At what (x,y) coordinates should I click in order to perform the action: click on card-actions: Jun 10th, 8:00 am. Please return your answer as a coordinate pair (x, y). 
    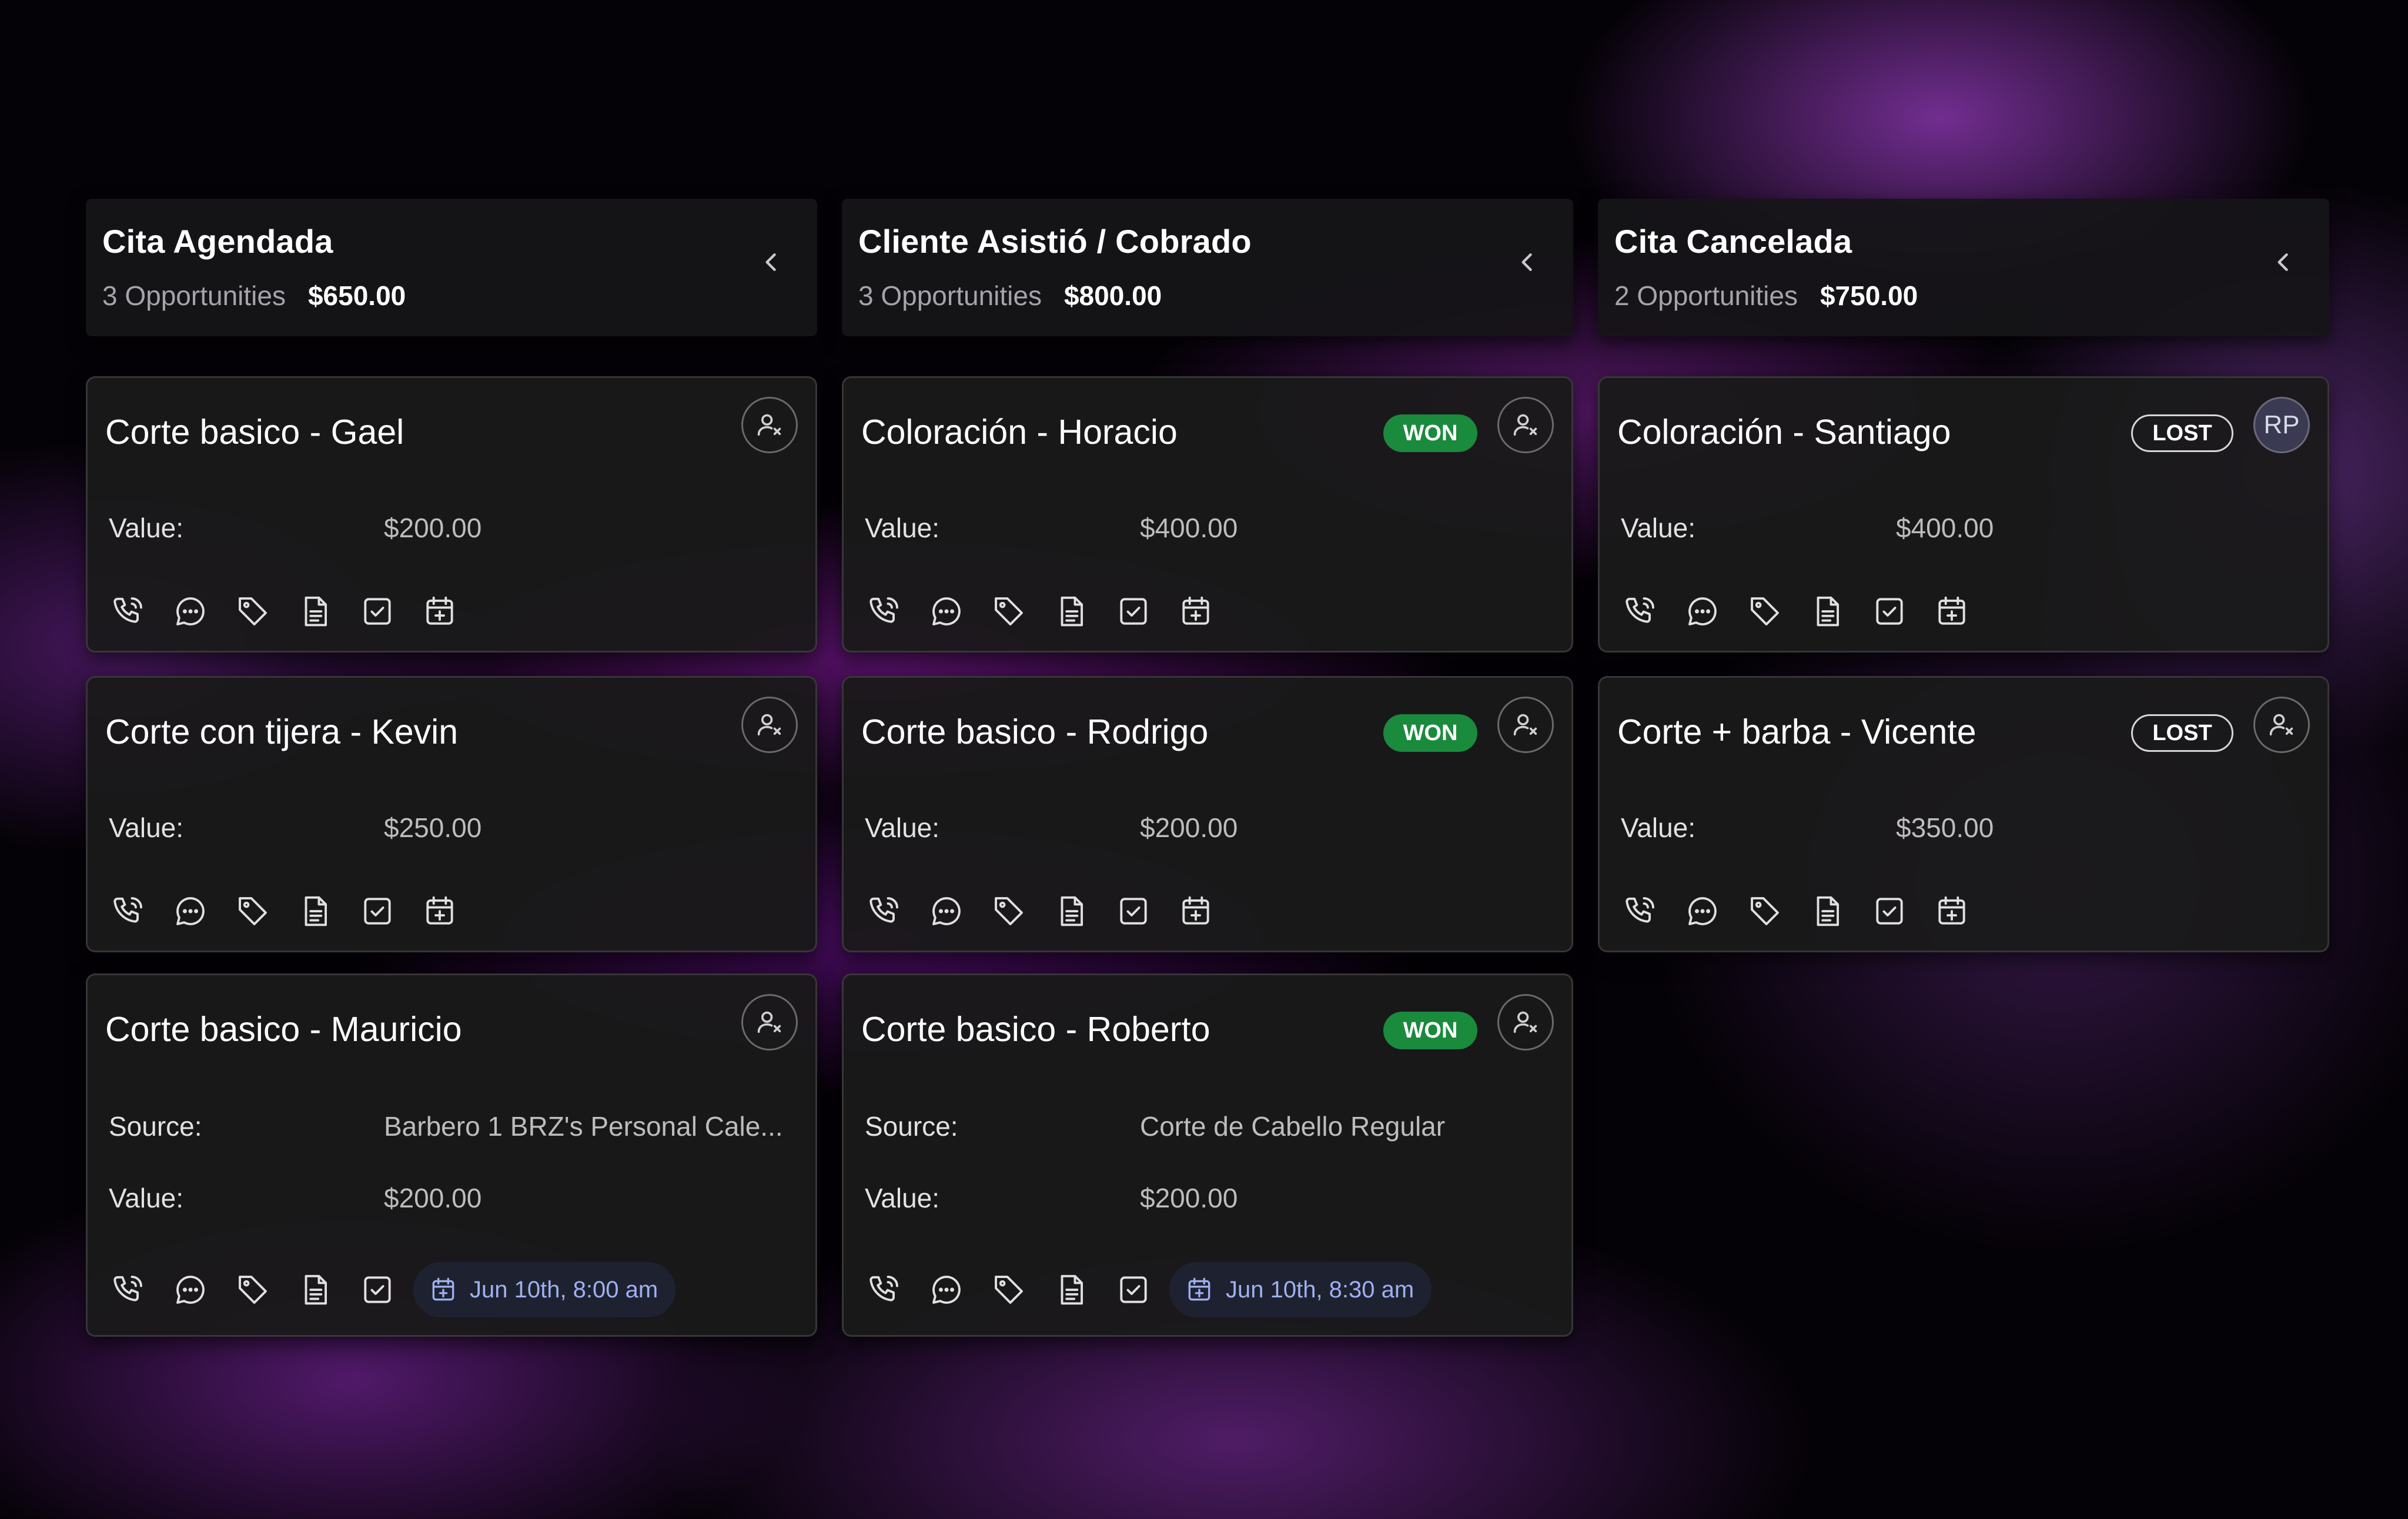
    Looking at the image, I should click on (392, 1290).